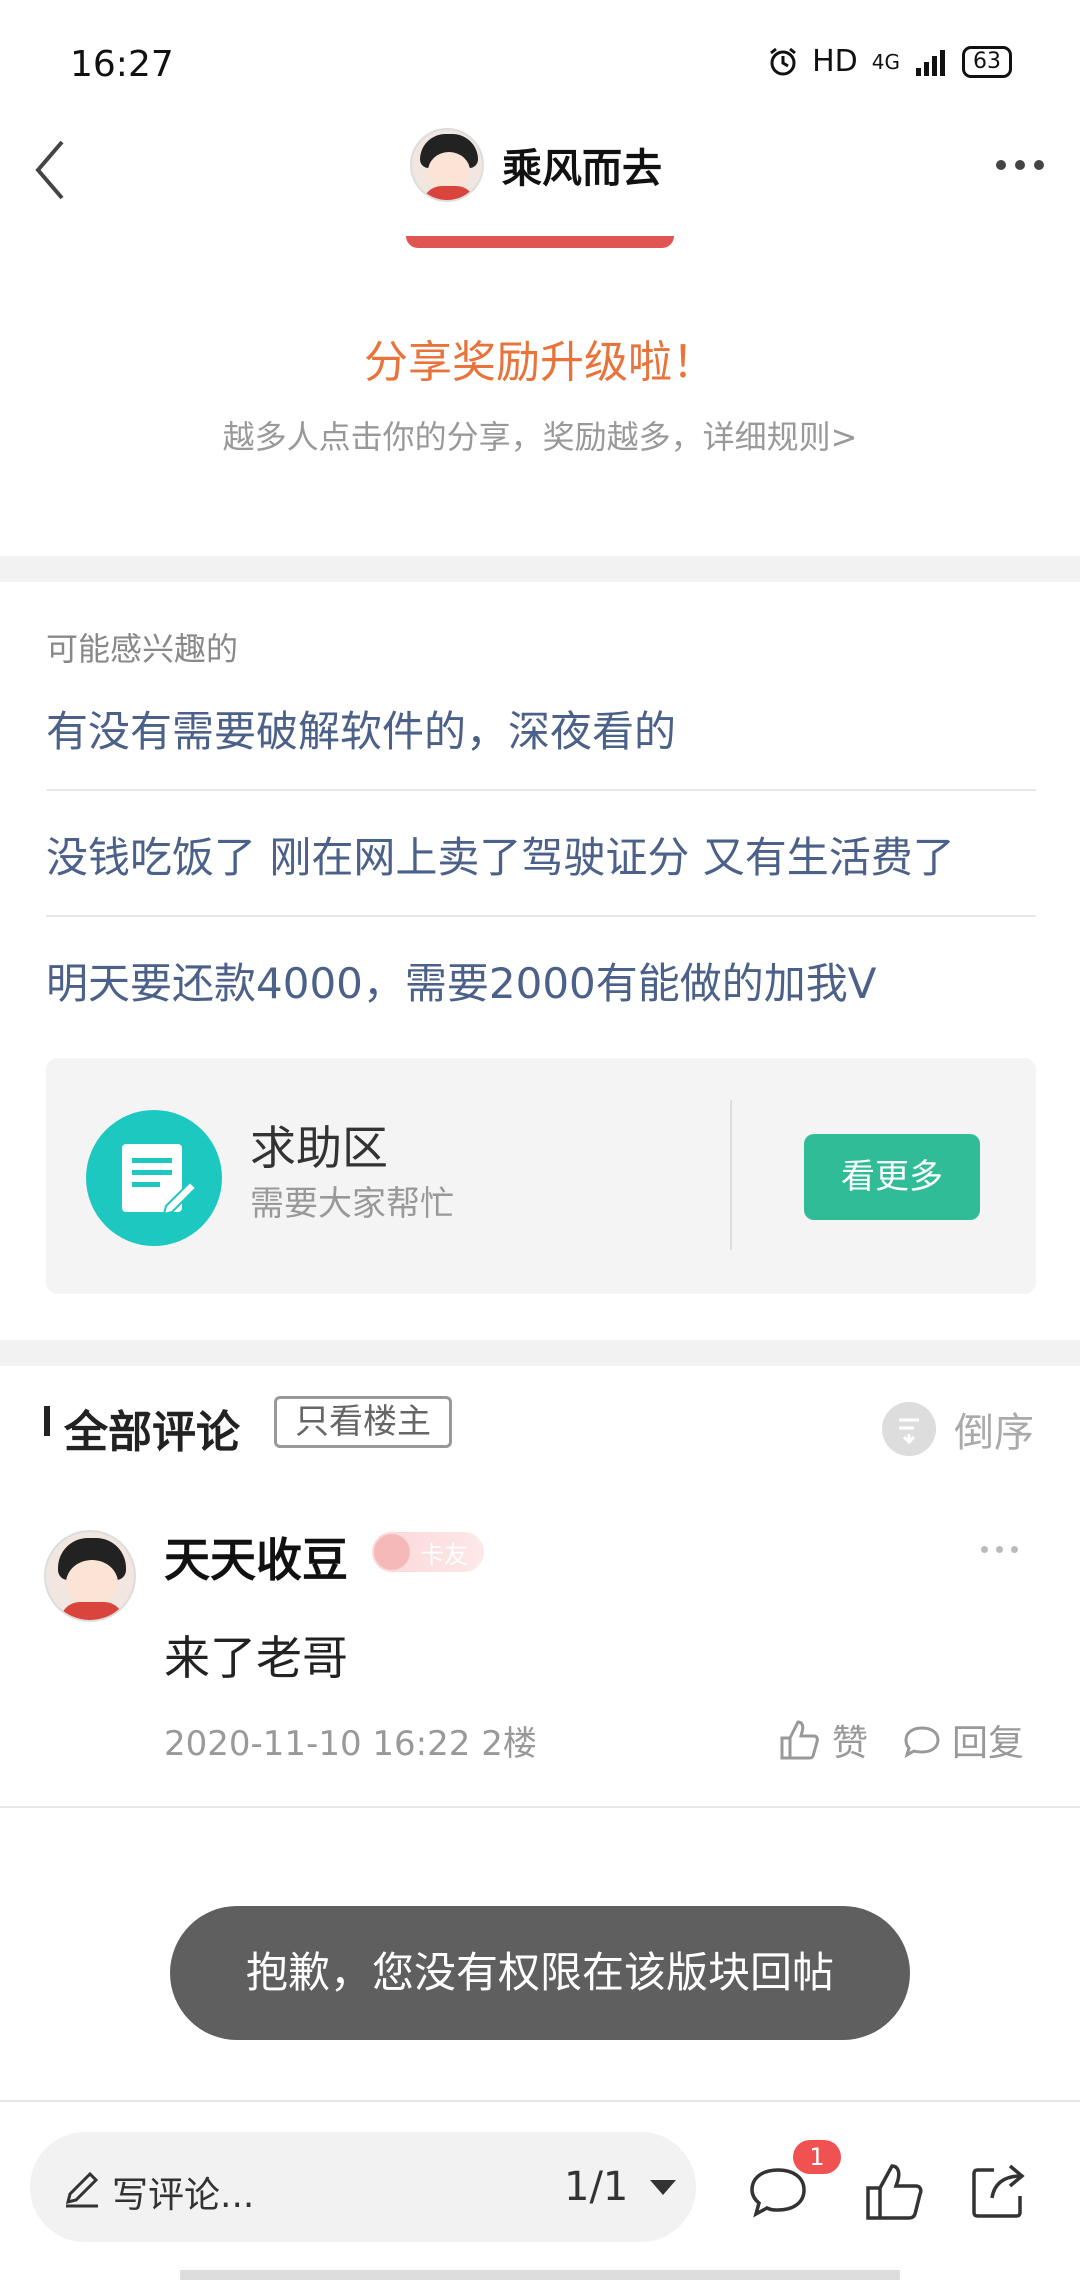 The image size is (1080, 2280). What do you see at coordinates (540, 1973) in the screenshot?
I see `permission-toast: 抱歉，您没有权限在该版块回帖` at bounding box center [540, 1973].